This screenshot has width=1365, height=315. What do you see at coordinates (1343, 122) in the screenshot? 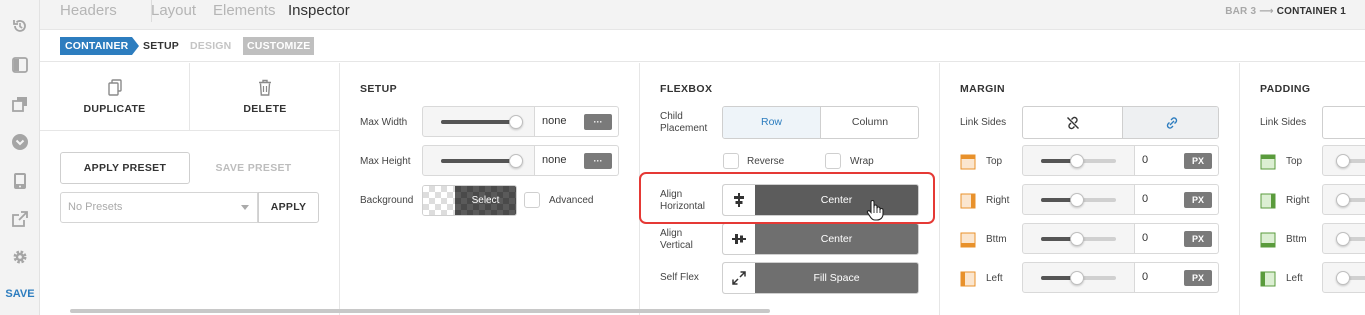
I see `padding-link-sides-toggle` at bounding box center [1343, 122].